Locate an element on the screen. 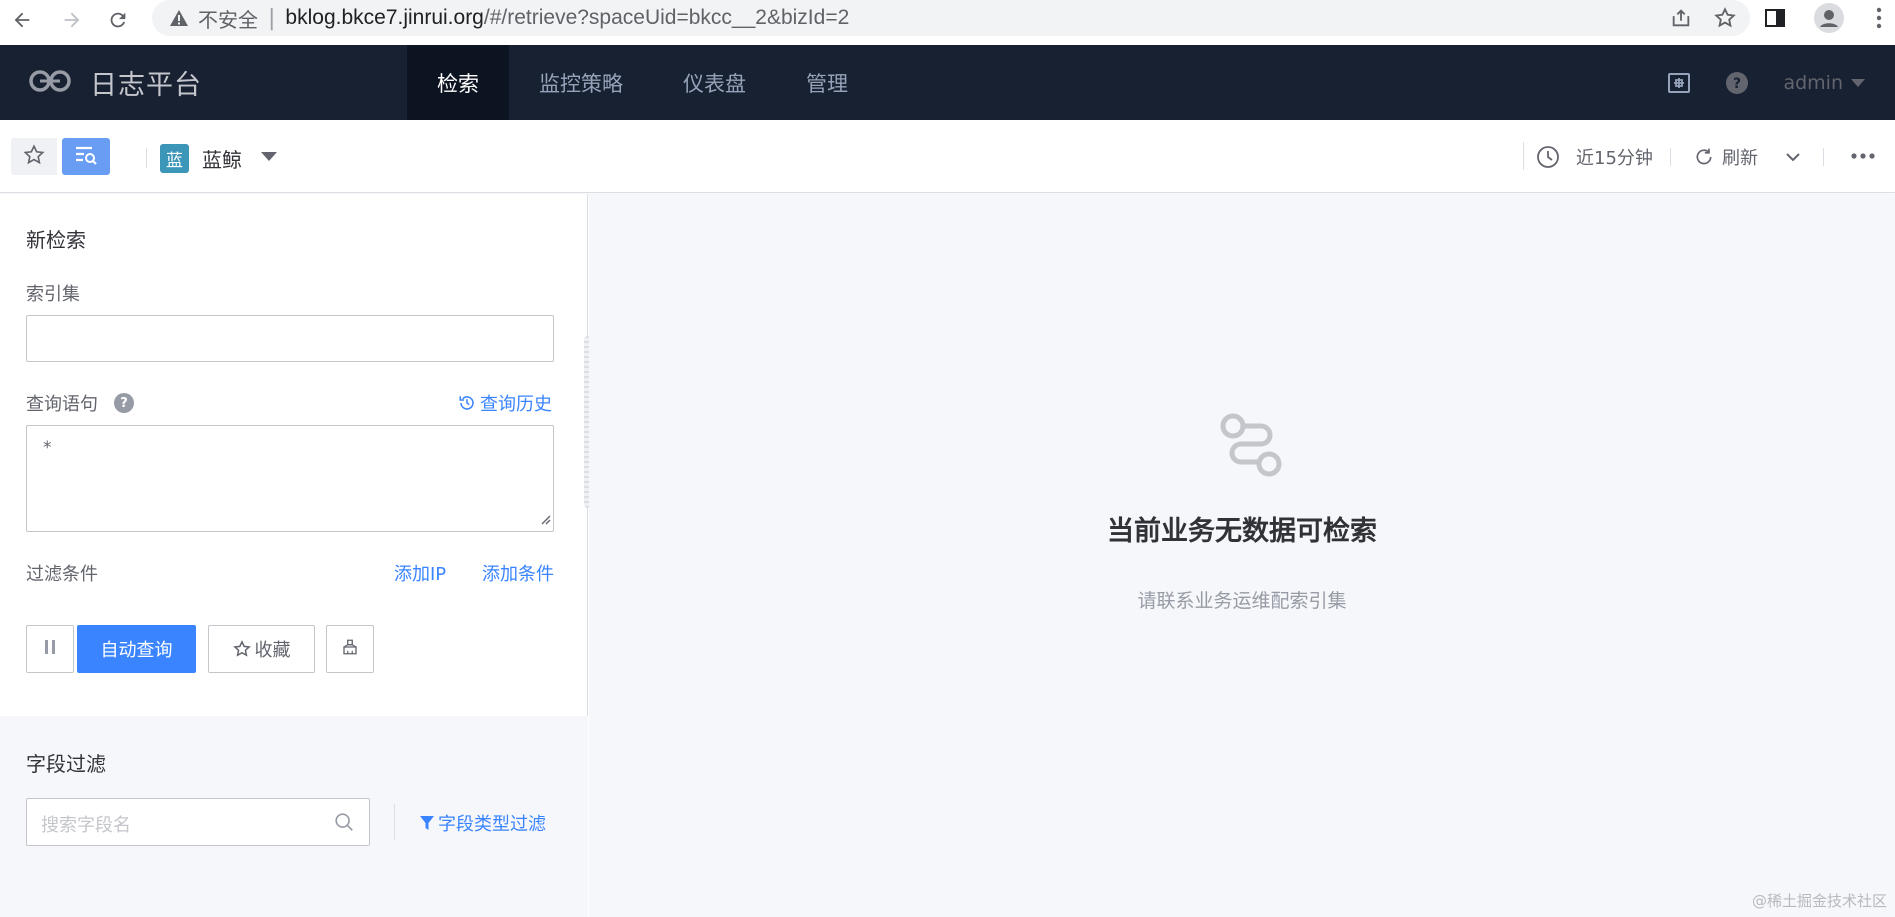 The width and height of the screenshot is (1895, 917). favorite-button: 收藏 is located at coordinates (261, 649).